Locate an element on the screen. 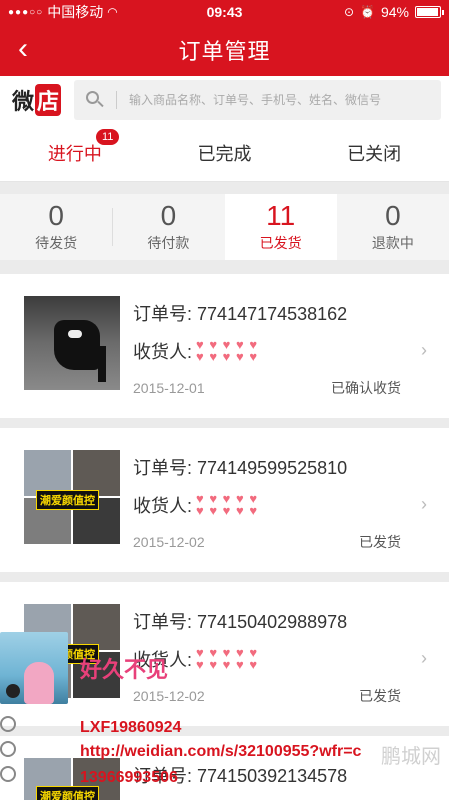  tab-badge: 11 is located at coordinates (108, 137).